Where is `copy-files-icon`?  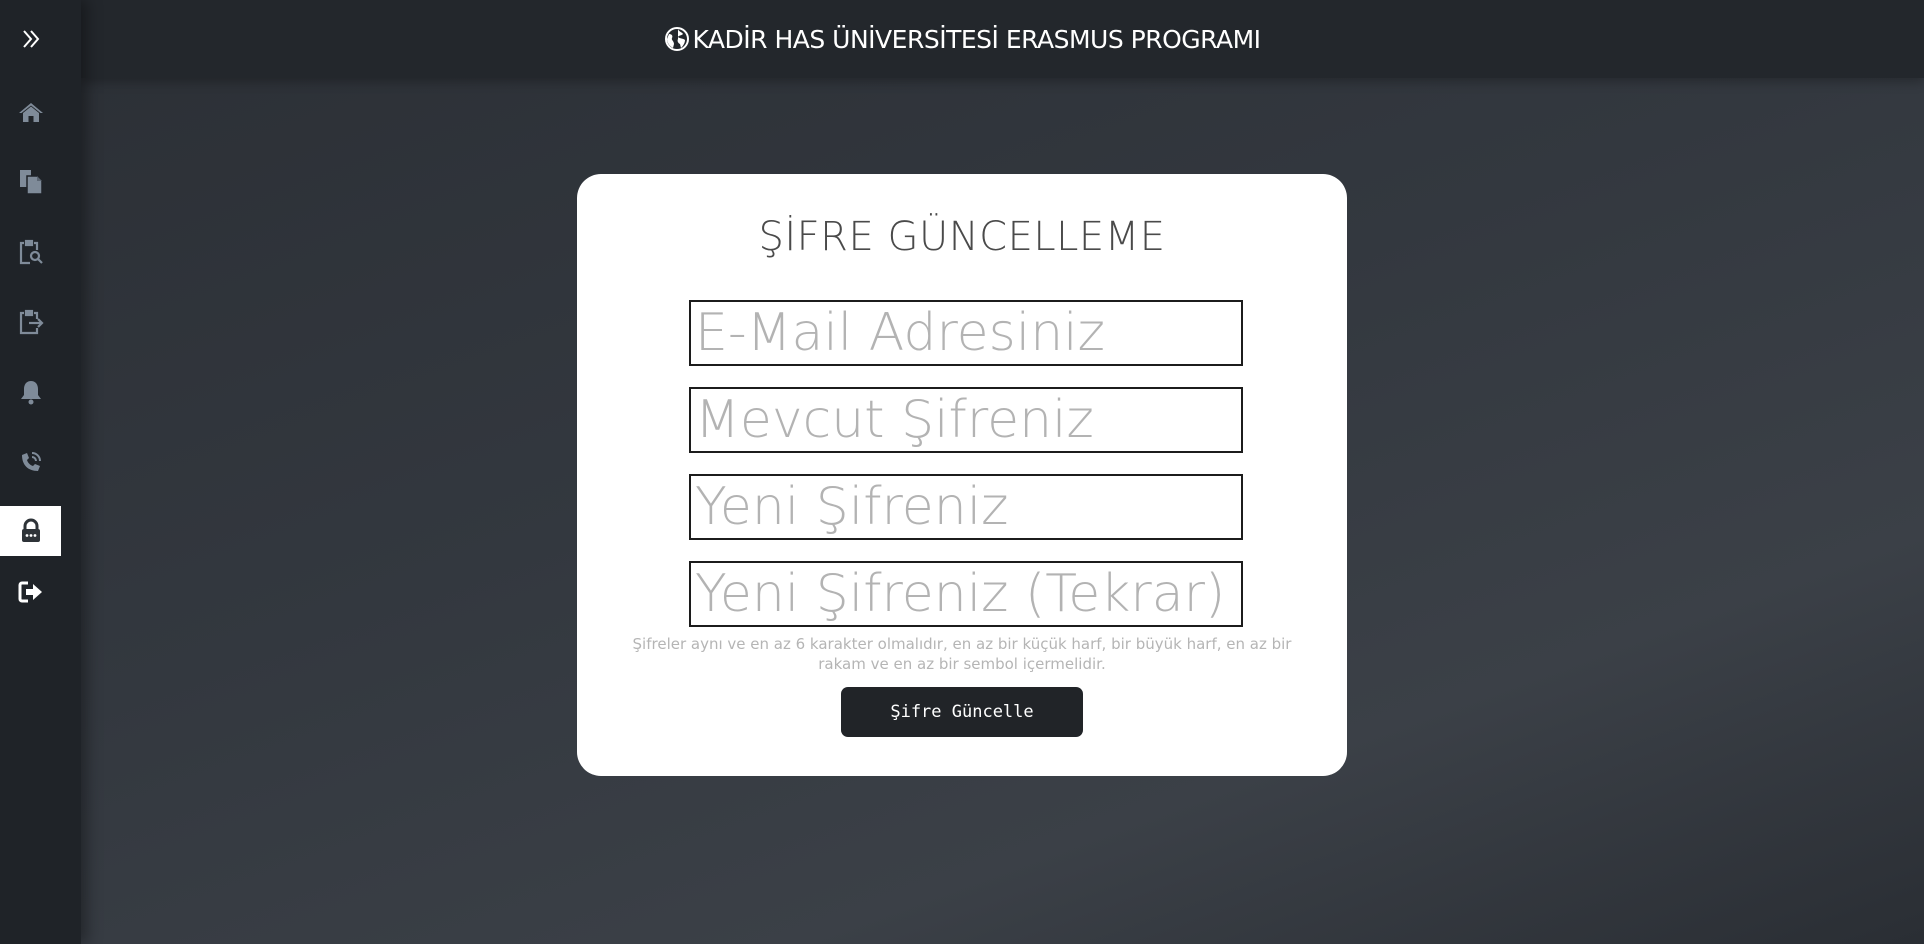
copy-files-icon is located at coordinates (31, 182).